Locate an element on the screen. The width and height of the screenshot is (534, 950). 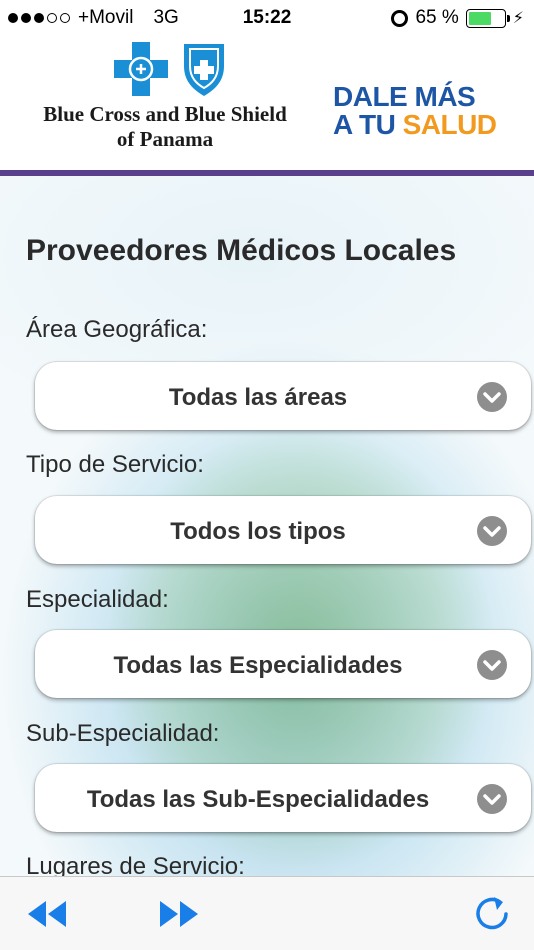
battery-percentage: 65 % is located at coordinates (437, 17).